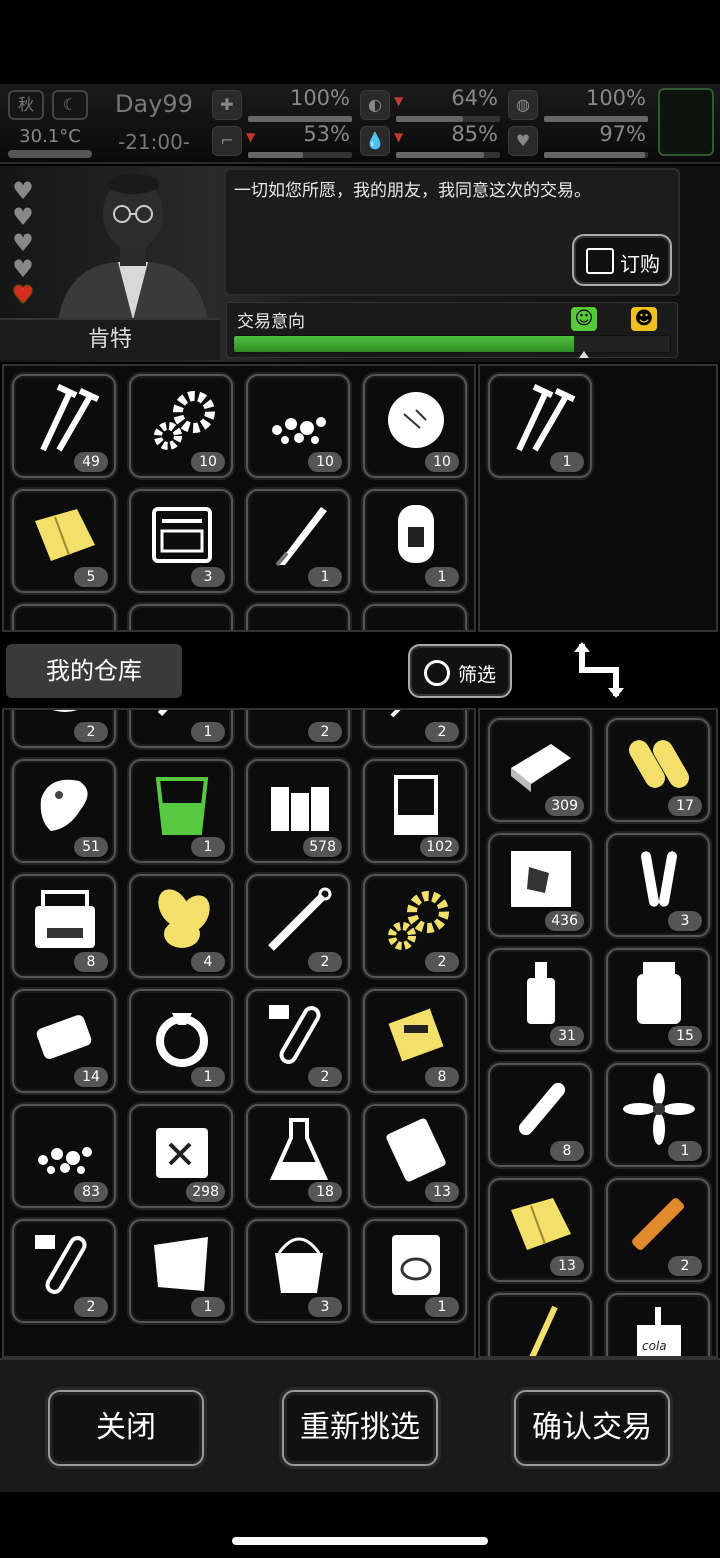 The image size is (720, 1558). Describe the element at coordinates (540, 885) in the screenshot. I see `item-slot: 436` at that location.